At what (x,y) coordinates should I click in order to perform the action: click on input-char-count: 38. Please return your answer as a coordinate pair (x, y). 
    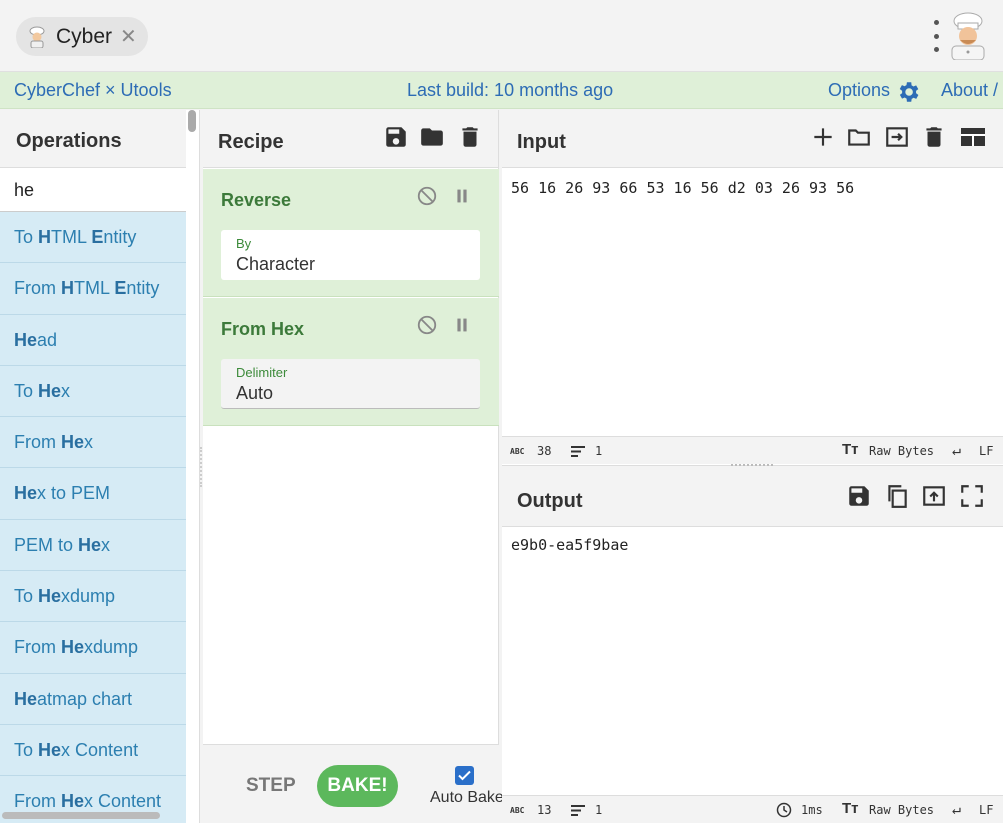
    Looking at the image, I should click on (544, 451).